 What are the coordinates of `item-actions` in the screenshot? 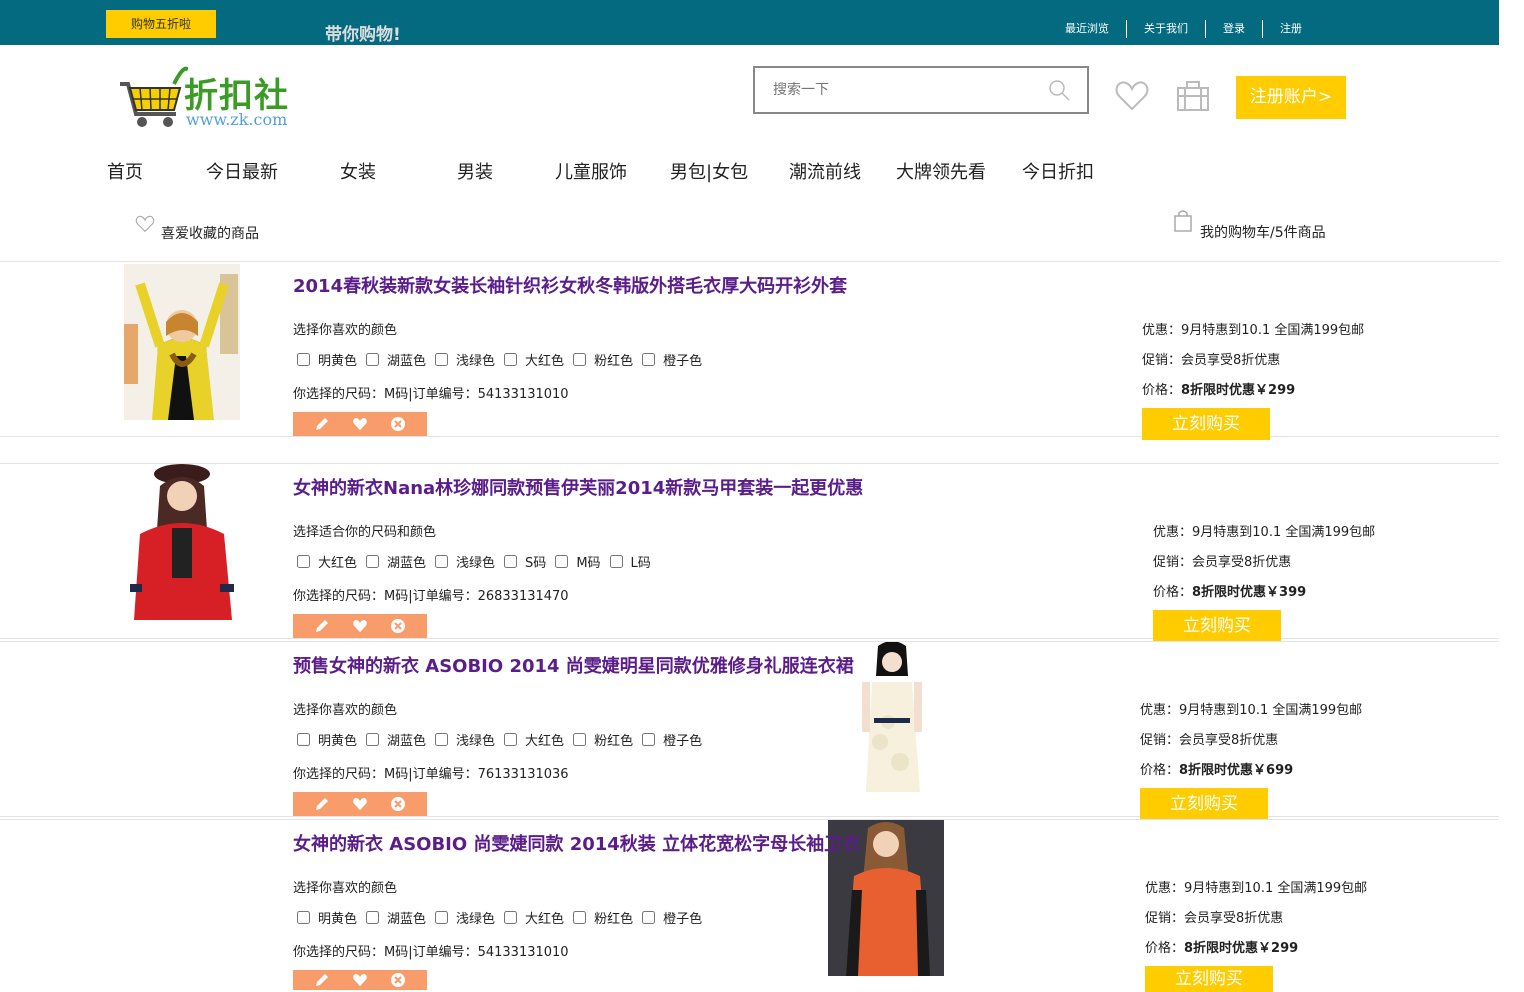 It's located at (360, 980).